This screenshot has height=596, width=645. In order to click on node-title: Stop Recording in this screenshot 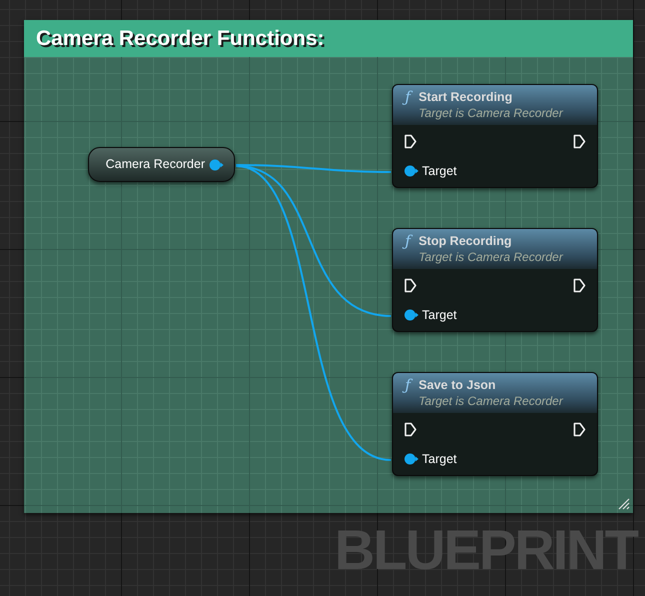, I will do `click(465, 241)`.